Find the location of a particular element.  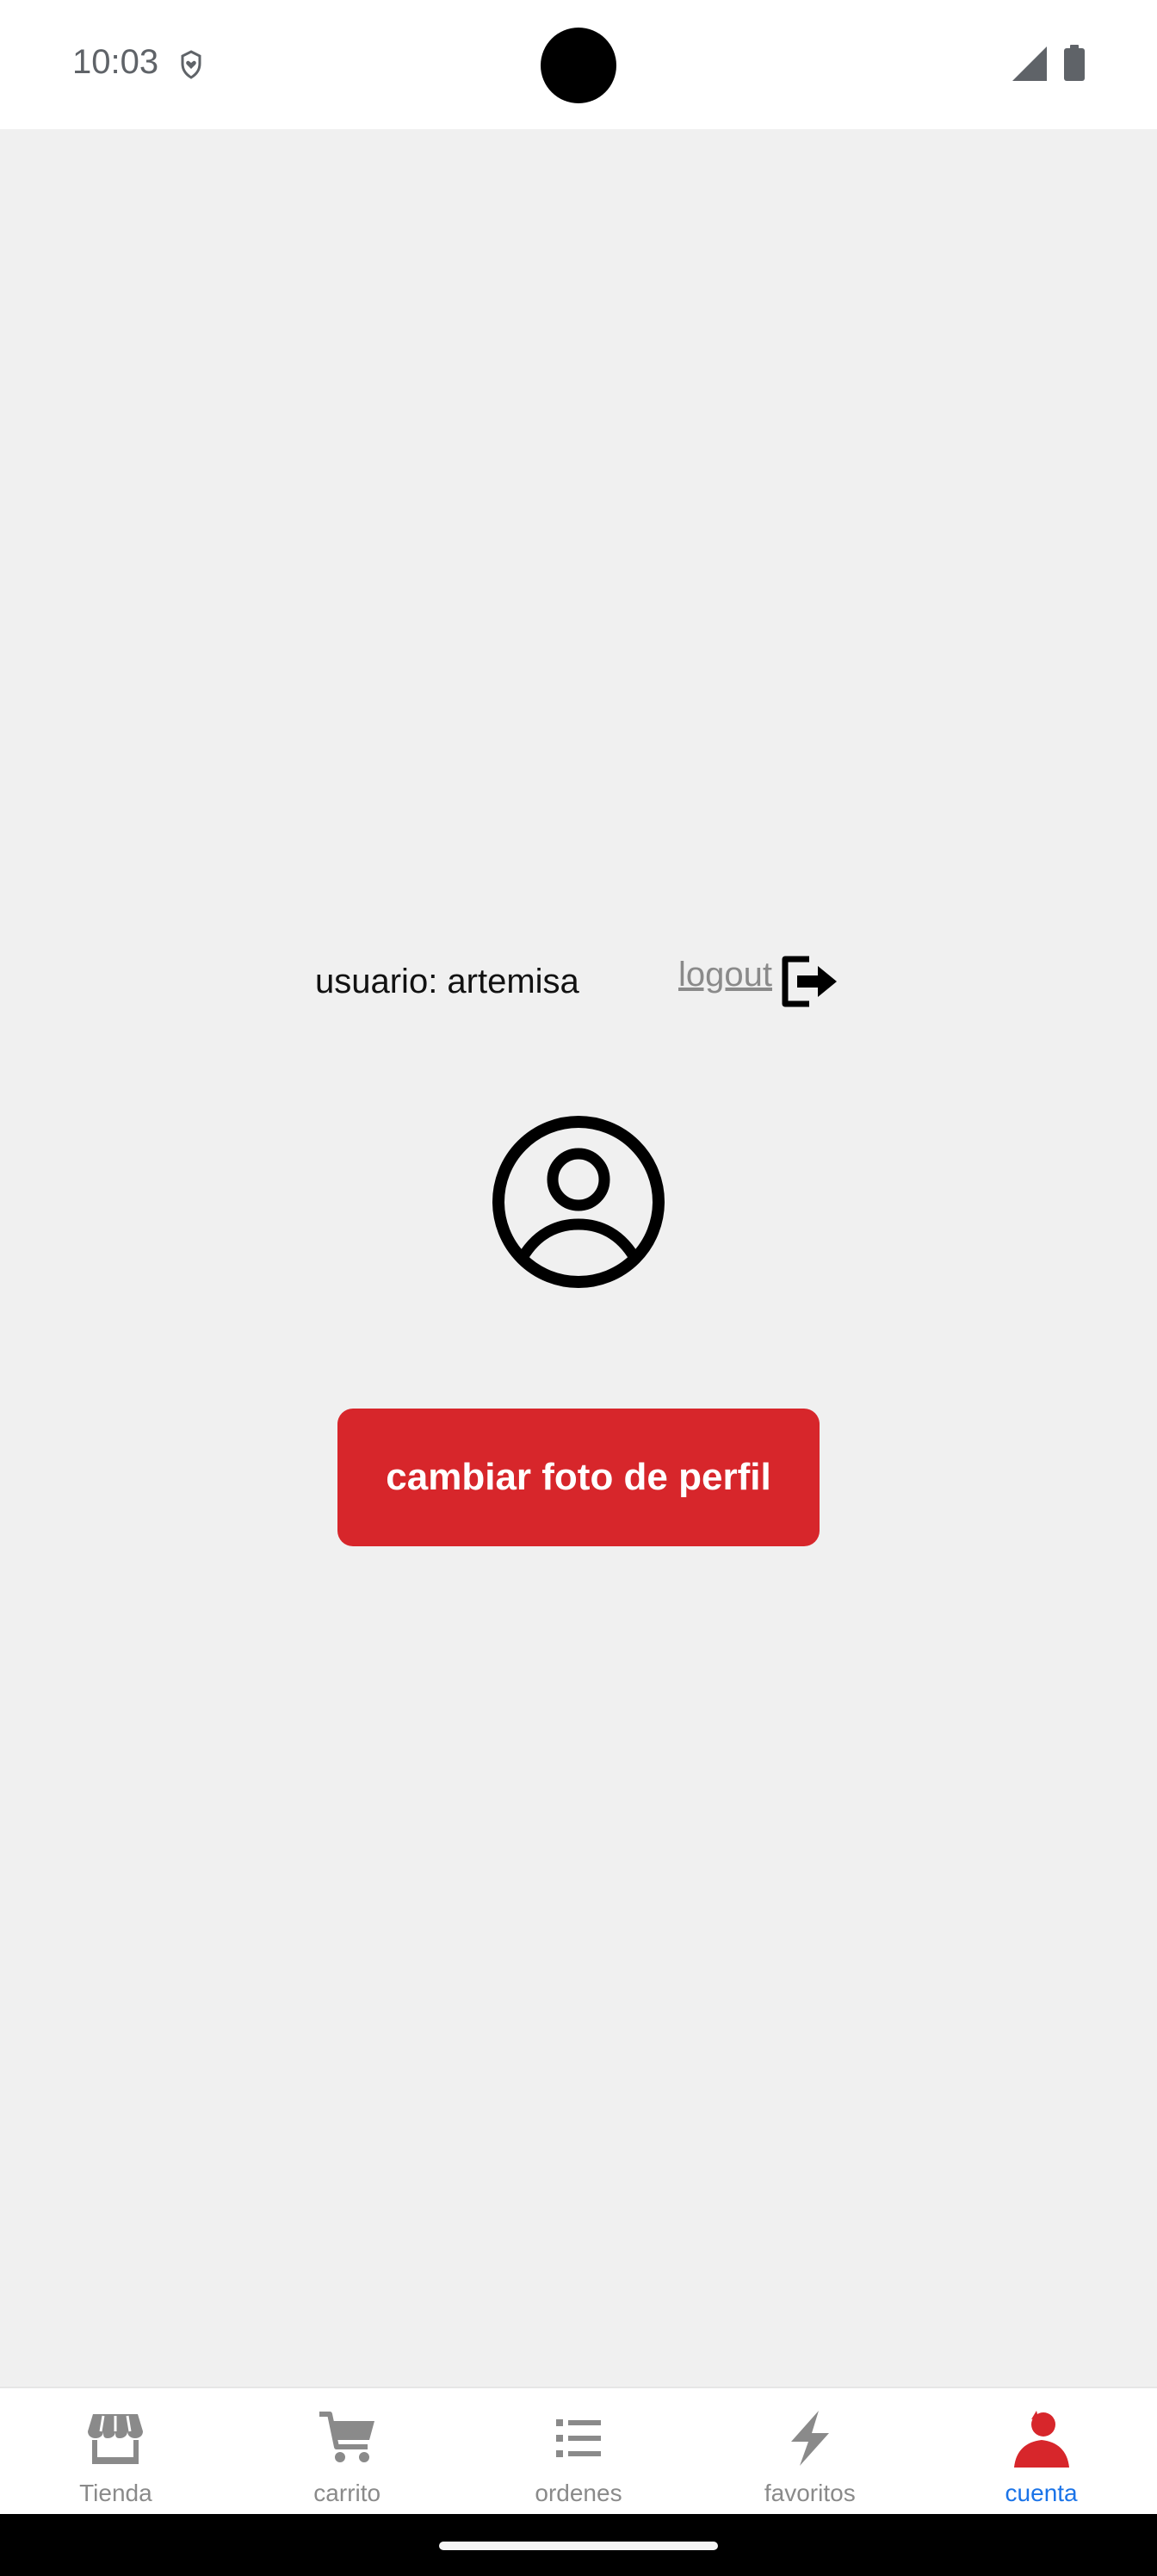

username-label: usuario: artemisa is located at coordinates (447, 982).